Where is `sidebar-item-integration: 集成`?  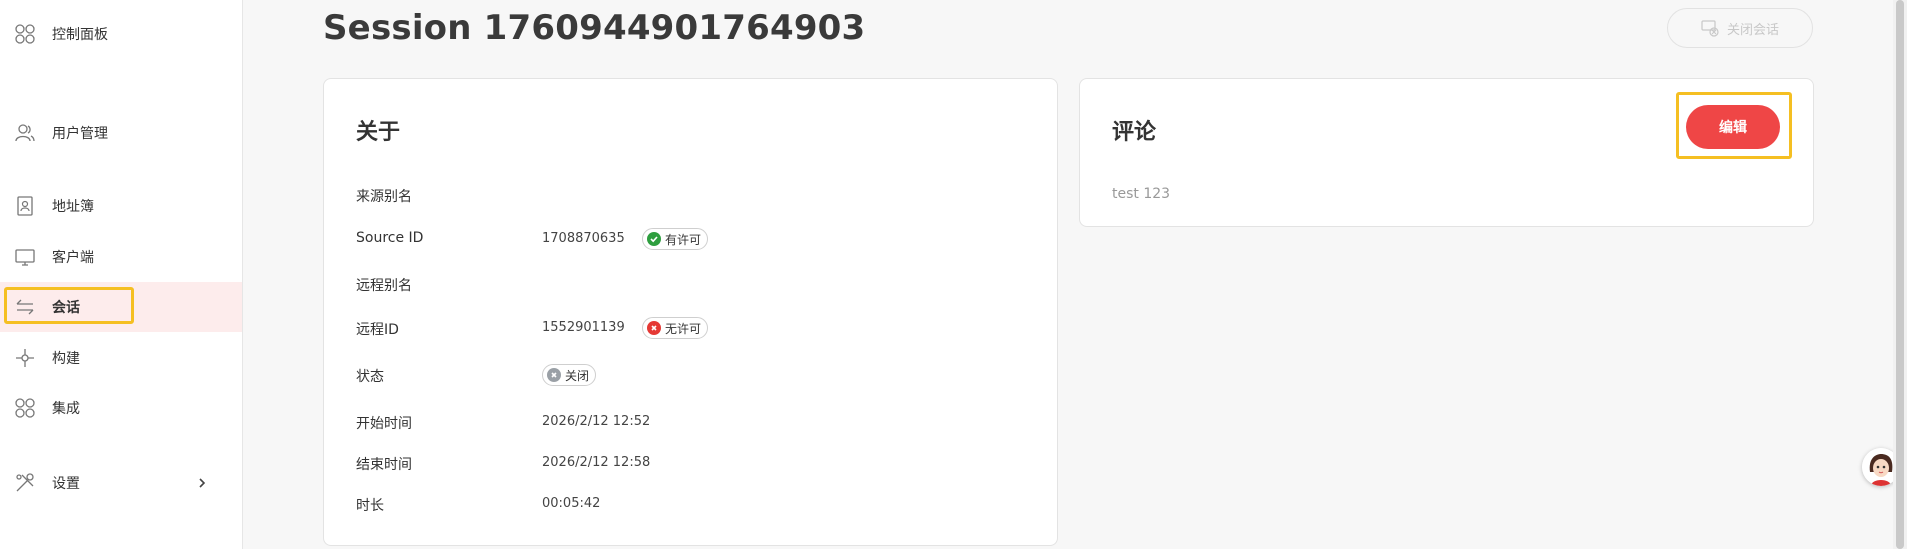 sidebar-item-integration: 集成 is located at coordinates (121, 408).